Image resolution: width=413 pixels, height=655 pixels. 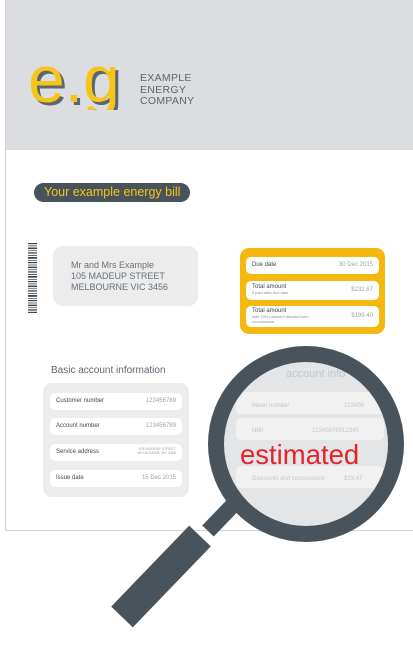 I want to click on zoomed-title: account info, so click(x=315, y=374).